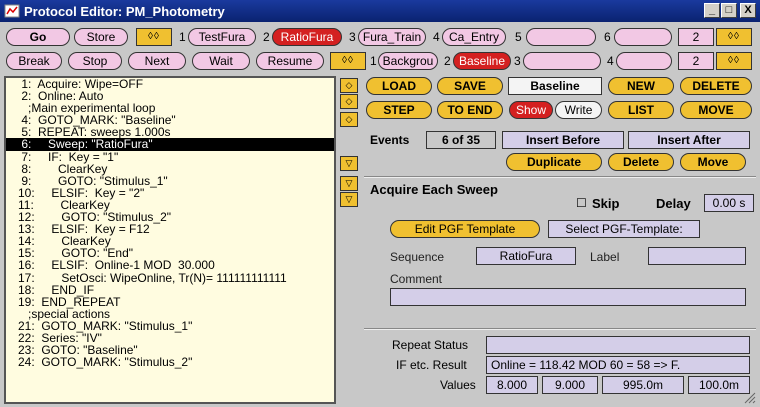 Image resolution: width=760 pixels, height=407 pixels. Describe the element at coordinates (560, 329) in the screenshot. I see `status-divider` at that location.